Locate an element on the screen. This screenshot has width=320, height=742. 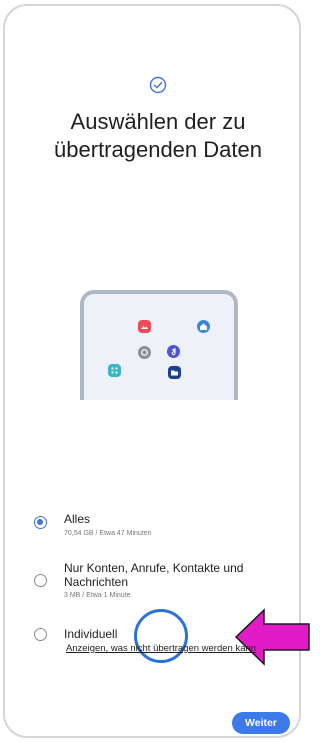
folder-icon is located at coordinates (174, 372).